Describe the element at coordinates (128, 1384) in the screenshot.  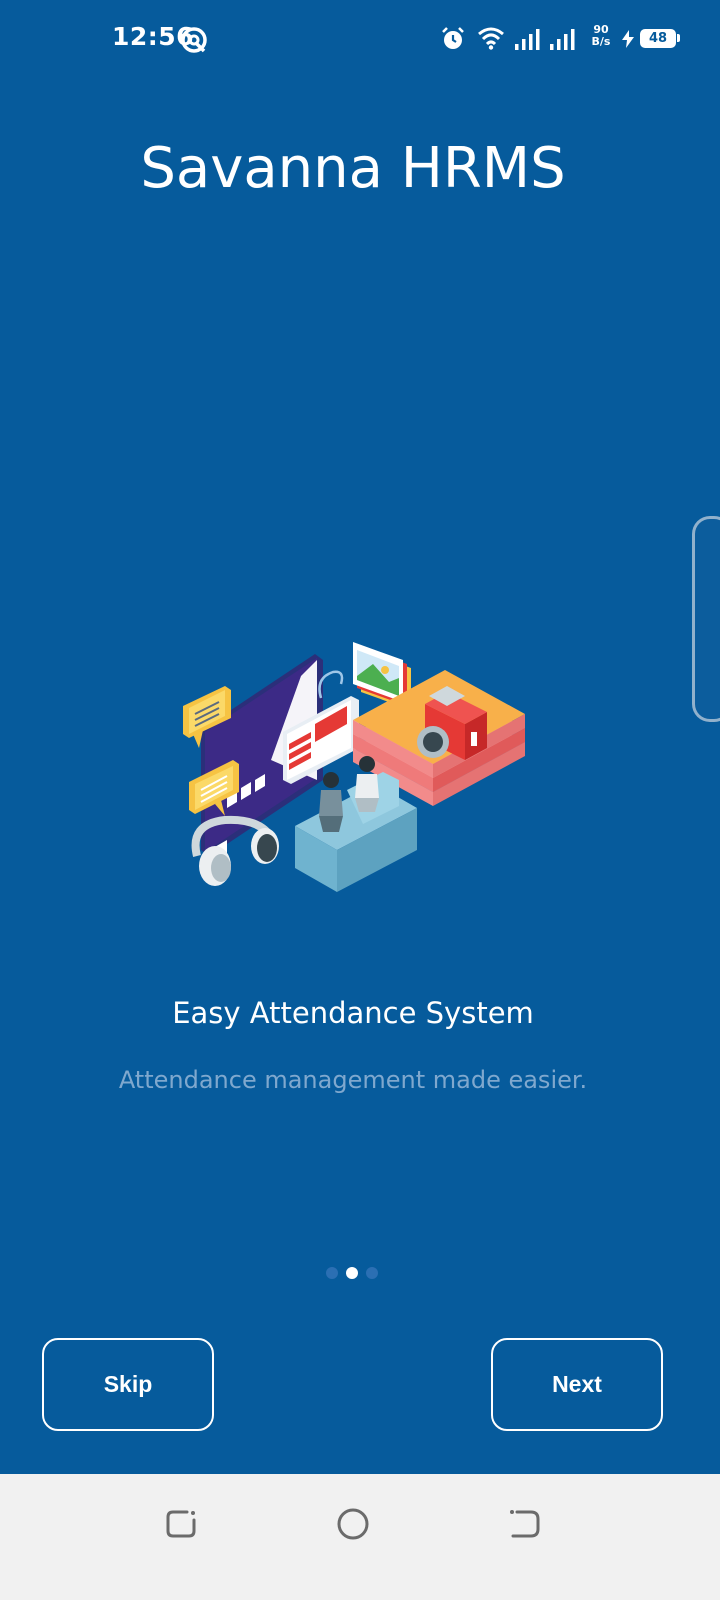
I see `skip-button: Skip` at that location.